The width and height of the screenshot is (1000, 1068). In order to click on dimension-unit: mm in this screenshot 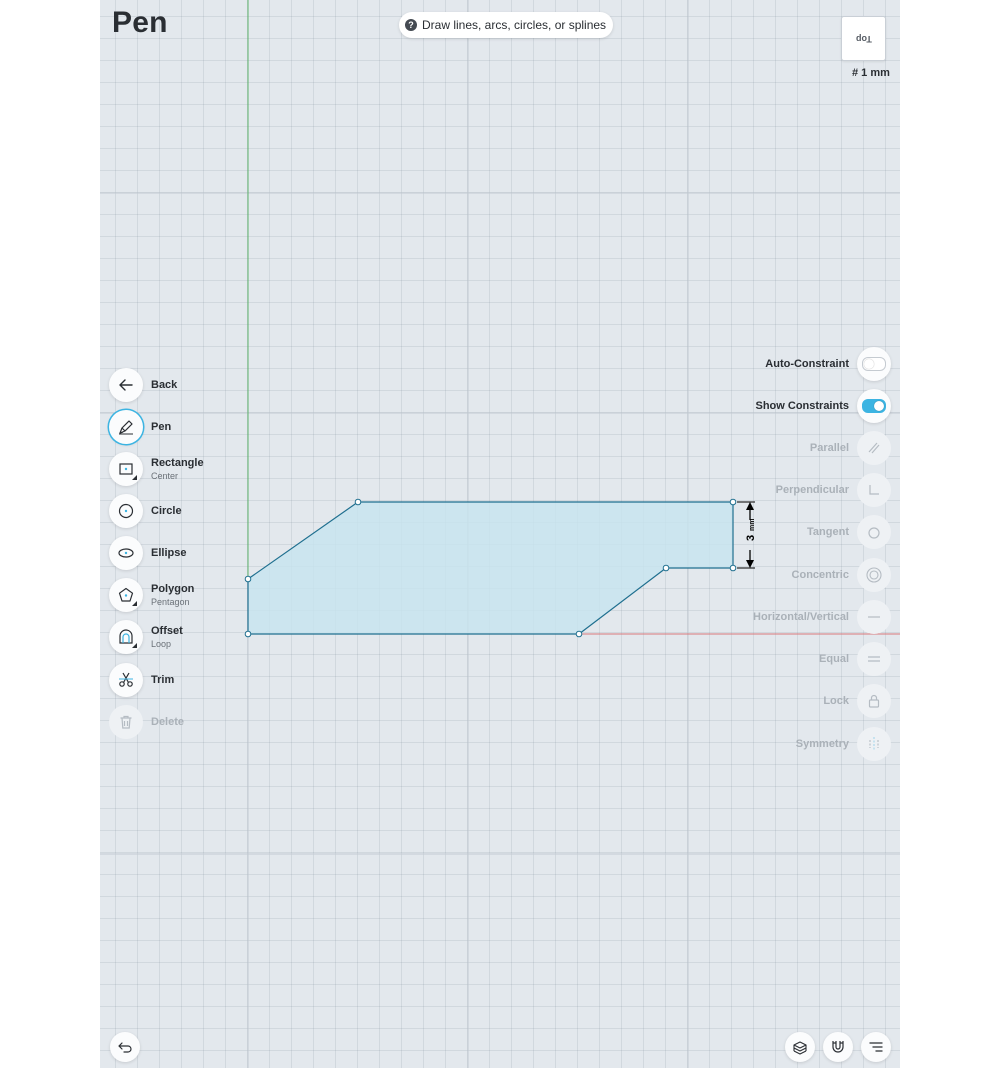, I will do `click(752, 525)`.